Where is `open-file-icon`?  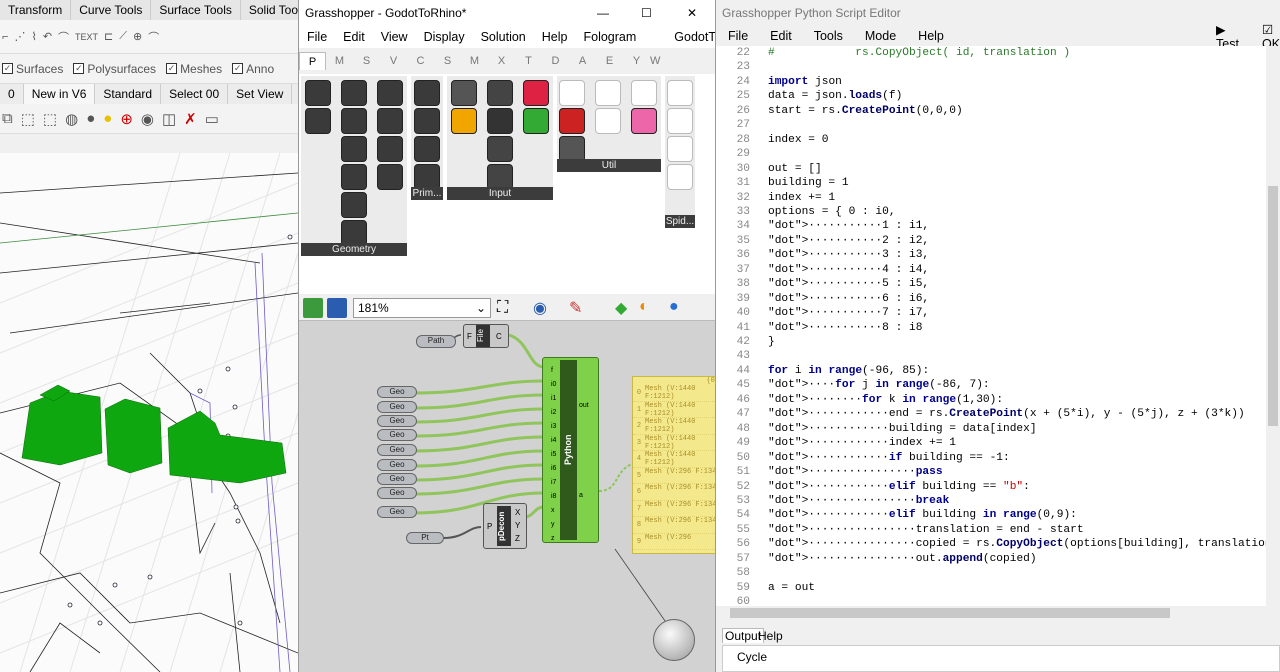
open-file-icon is located at coordinates (313, 308).